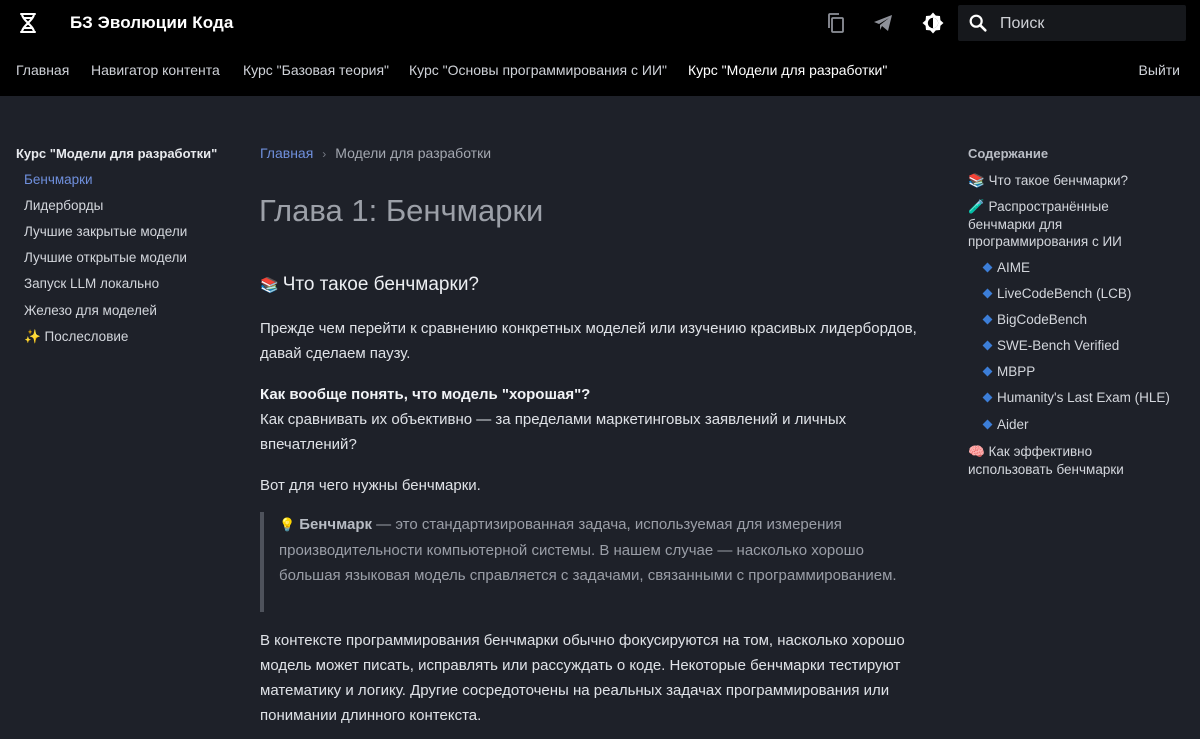  What do you see at coordinates (116, 153) in the screenshot?
I see `sidebar-title: Курс "Модели для разработки"` at bounding box center [116, 153].